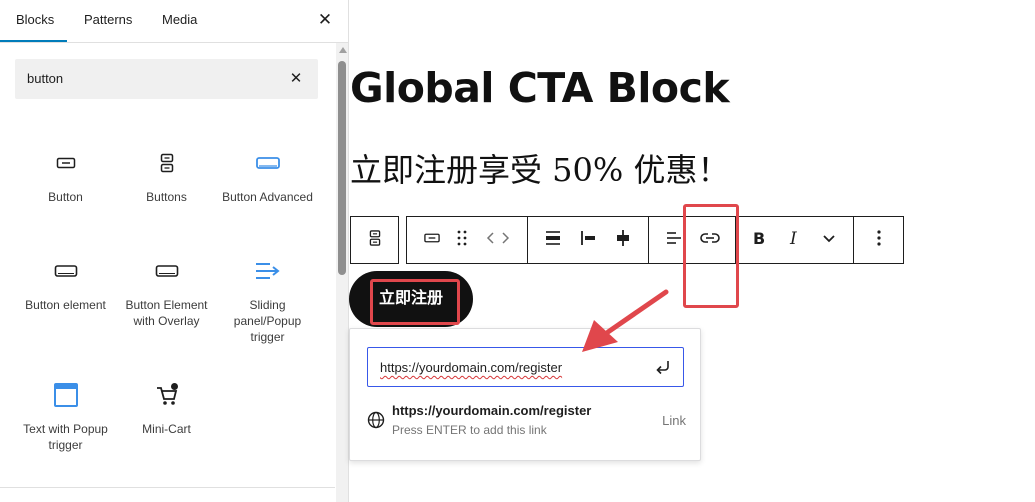  I want to click on url-input: https://yourdomain.com/register, so click(525, 367).